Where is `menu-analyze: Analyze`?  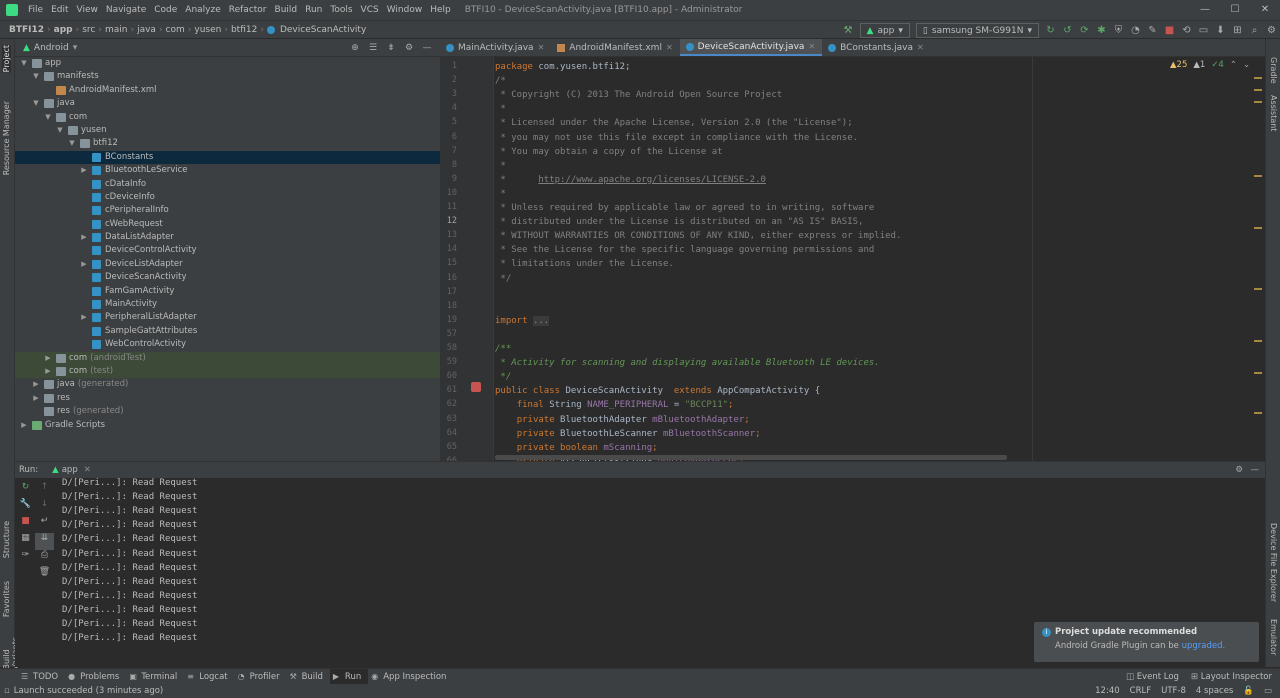
menu-analyze: Analyze is located at coordinates (202, 10).